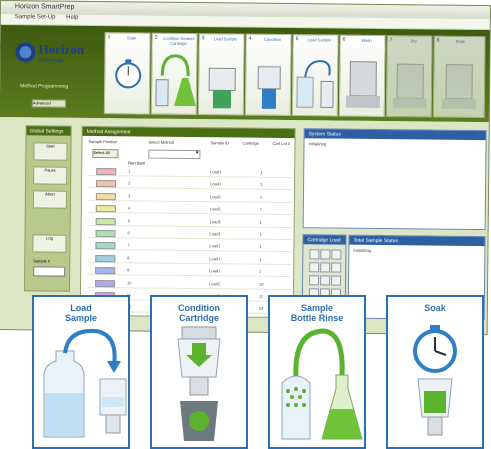  What do you see at coordinates (317, 313) in the screenshot?
I see `card-title: Sample Bottle Rinse` at bounding box center [317, 313].